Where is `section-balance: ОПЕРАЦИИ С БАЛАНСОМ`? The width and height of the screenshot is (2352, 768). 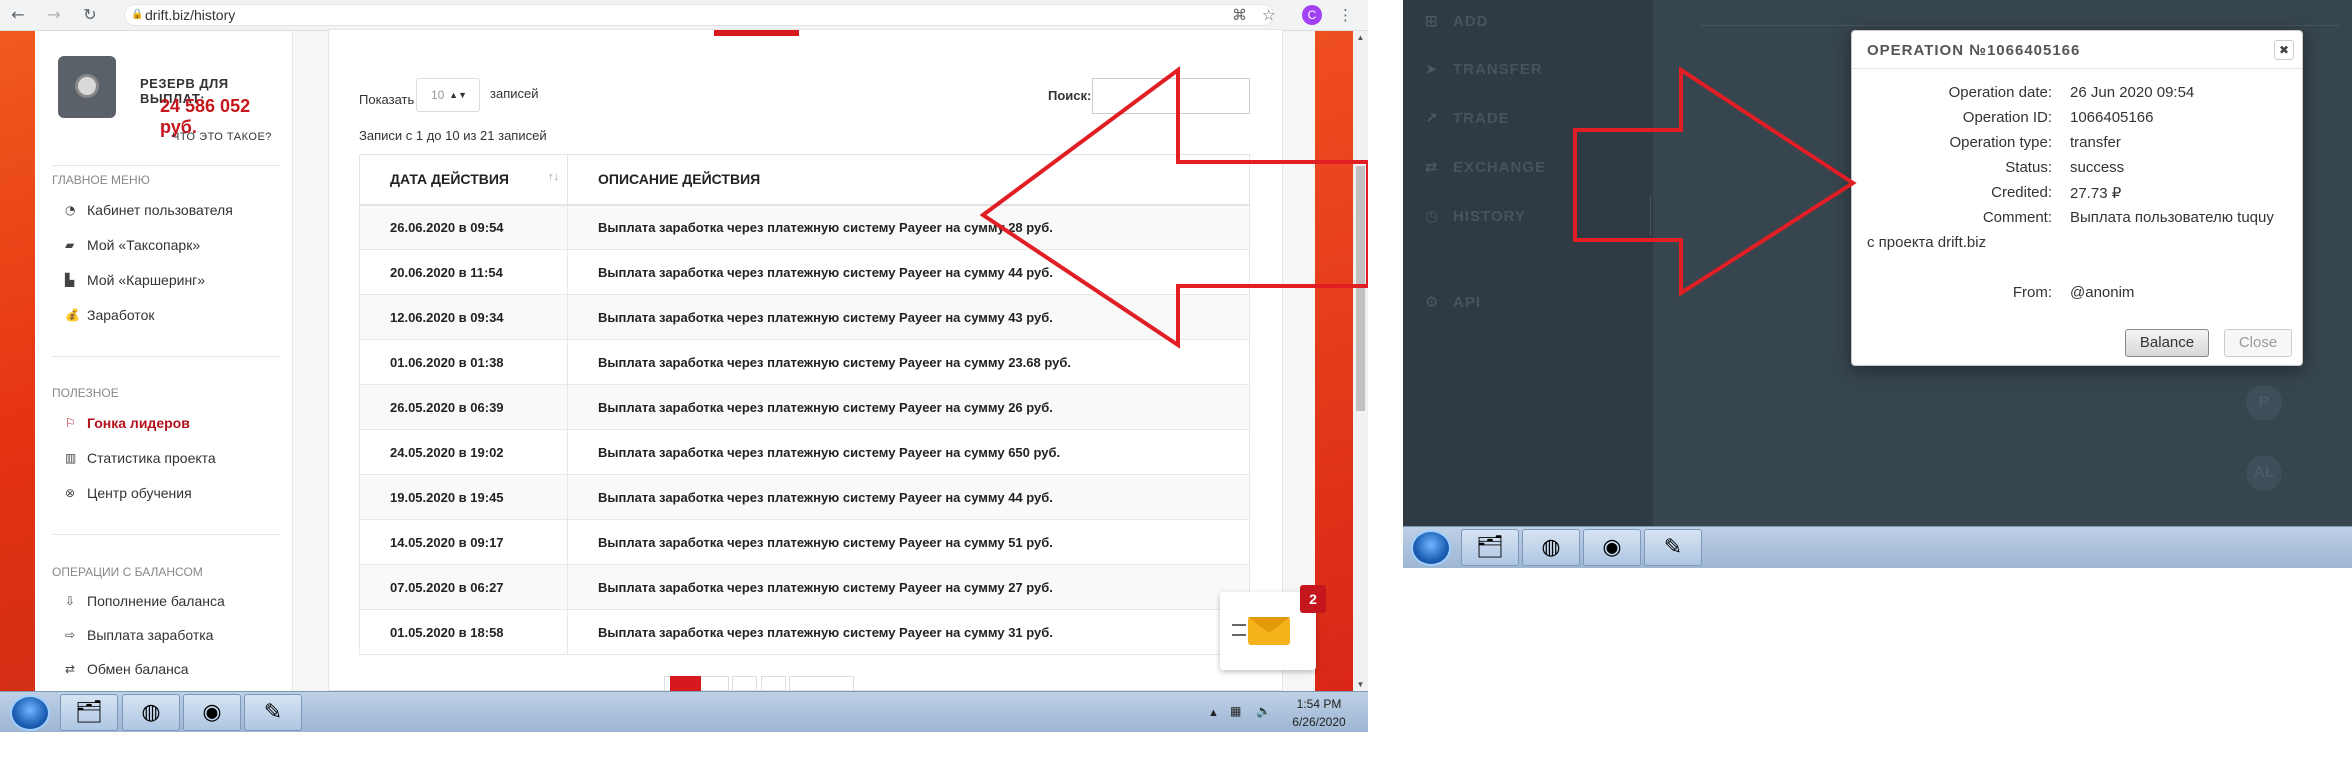 section-balance: ОПЕРАЦИИ С БАЛАНСОМ is located at coordinates (127, 572).